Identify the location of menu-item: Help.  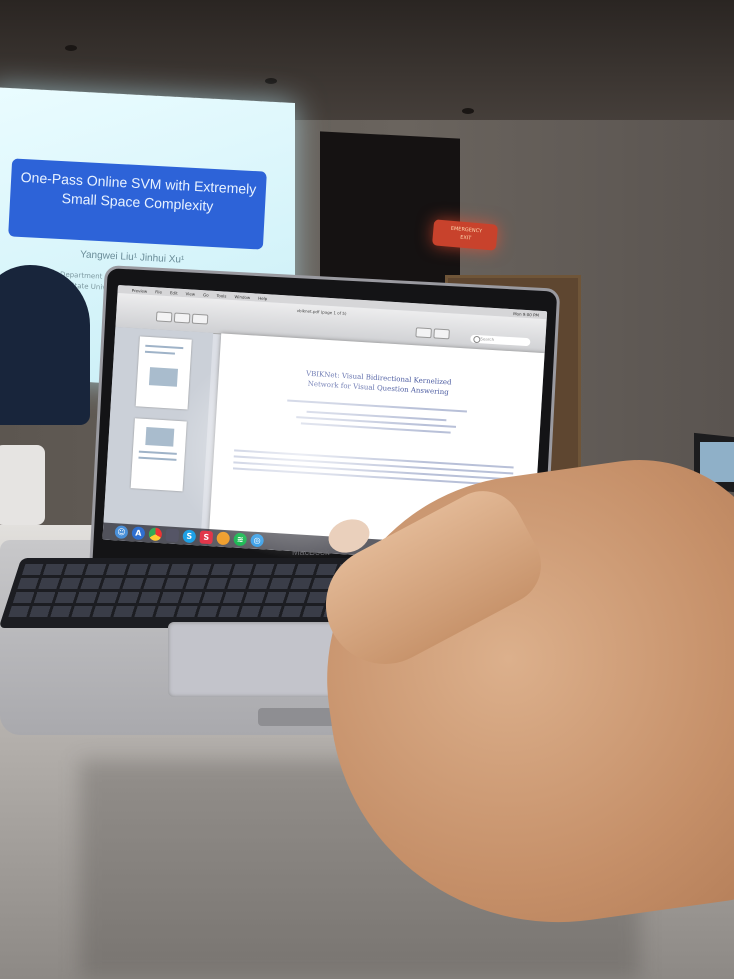
(262, 298).